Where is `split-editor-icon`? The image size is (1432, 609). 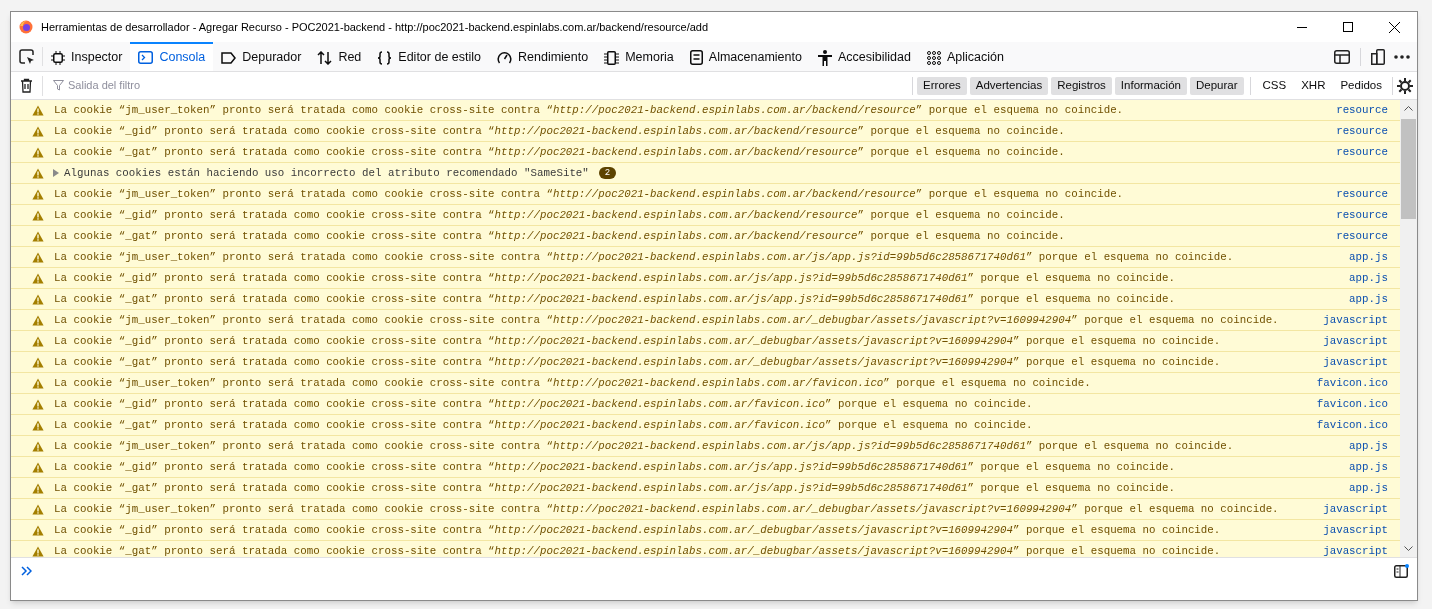 split-editor-icon is located at coordinates (1401, 571).